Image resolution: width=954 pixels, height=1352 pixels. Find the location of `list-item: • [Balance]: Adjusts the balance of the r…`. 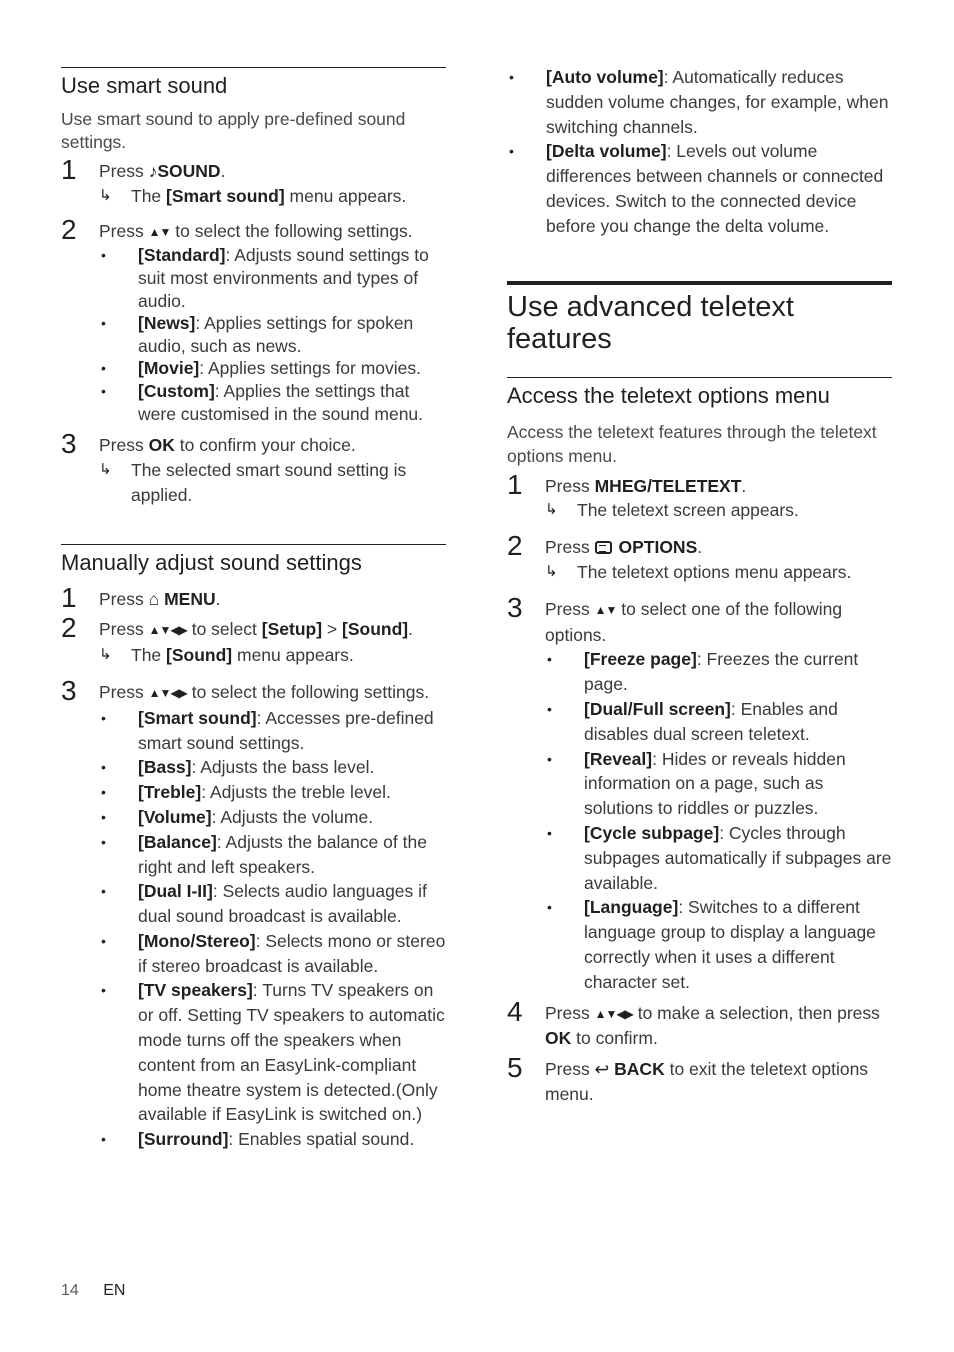

list-item: • [Balance]: Adjusts the balance of the r… is located at coordinates (272, 855).